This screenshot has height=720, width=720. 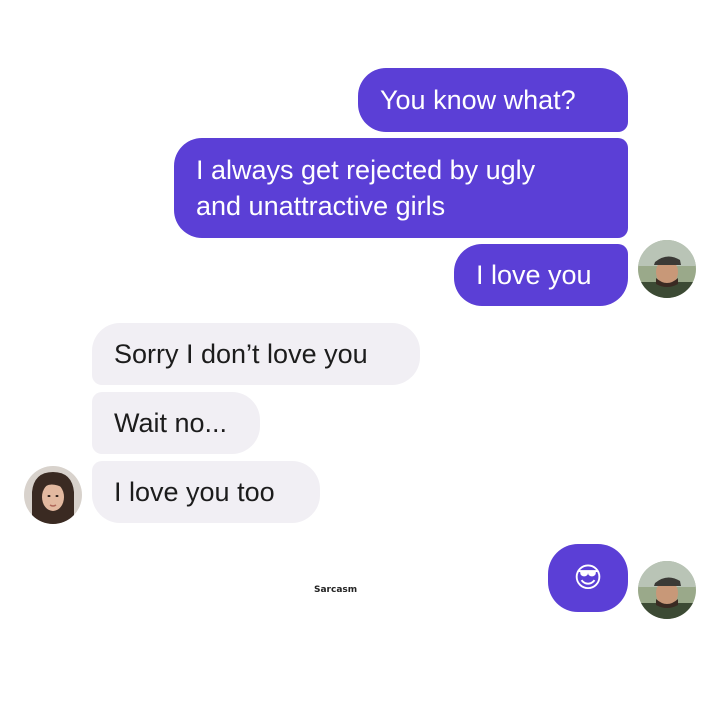 What do you see at coordinates (534, 275) in the screenshot?
I see `message-text: I love you` at bounding box center [534, 275].